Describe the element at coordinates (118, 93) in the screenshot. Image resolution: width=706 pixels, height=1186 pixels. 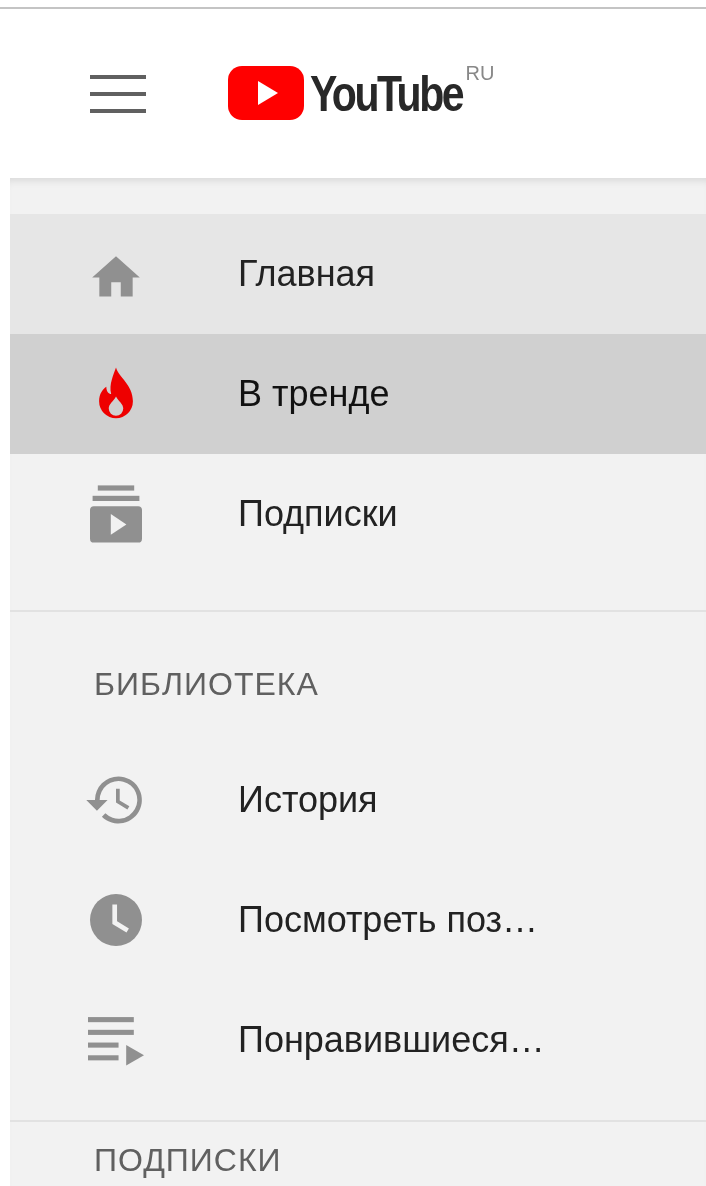
I see `menu-icon` at that location.